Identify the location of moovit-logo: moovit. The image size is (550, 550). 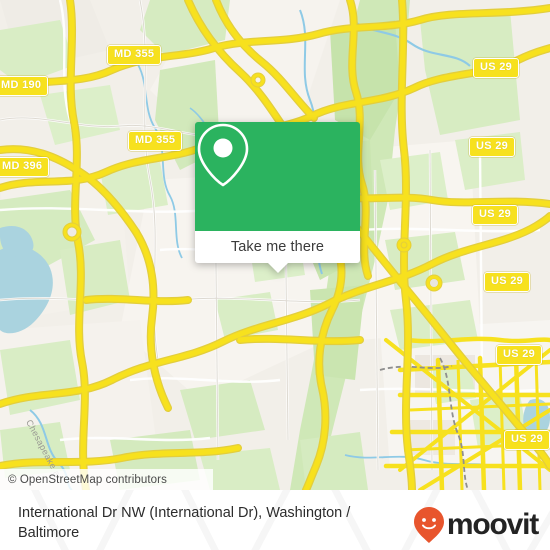
(476, 523).